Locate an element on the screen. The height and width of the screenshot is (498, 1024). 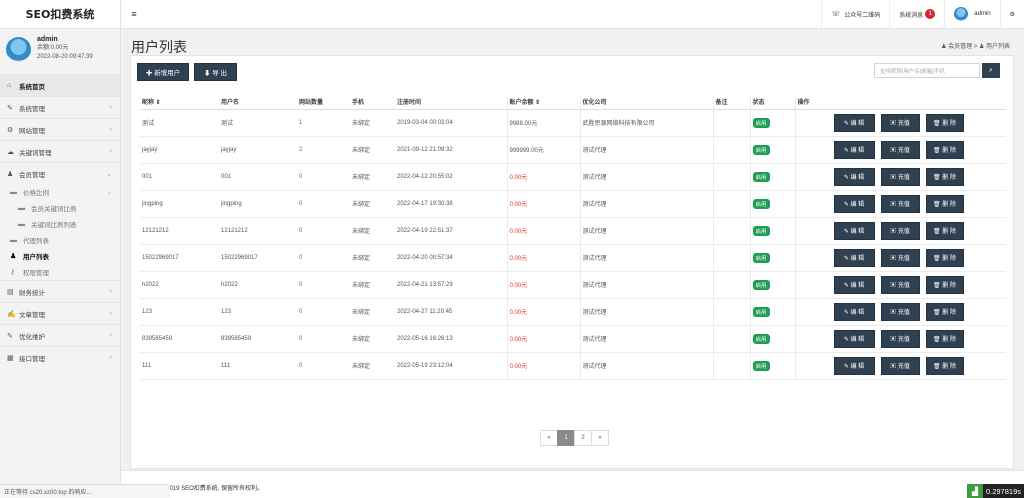
add-user-button: ✚ 新增用户 is located at coordinates (163, 72).